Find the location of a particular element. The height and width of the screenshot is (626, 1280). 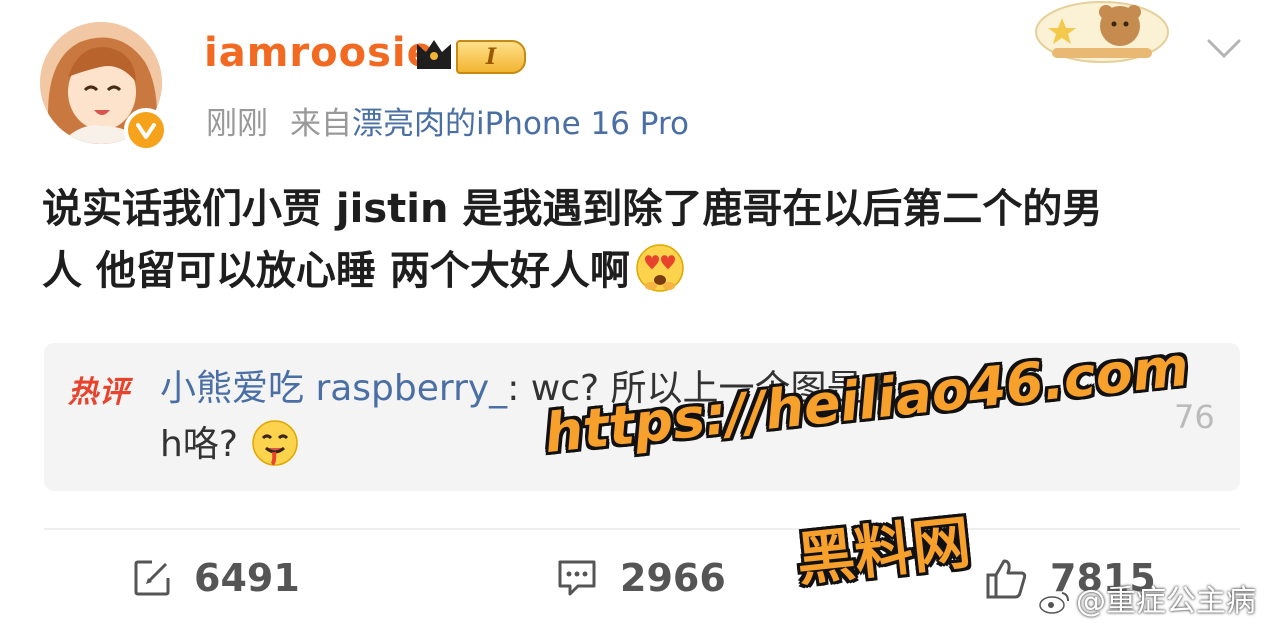

source-prefix: 来自 is located at coordinates (321, 124).